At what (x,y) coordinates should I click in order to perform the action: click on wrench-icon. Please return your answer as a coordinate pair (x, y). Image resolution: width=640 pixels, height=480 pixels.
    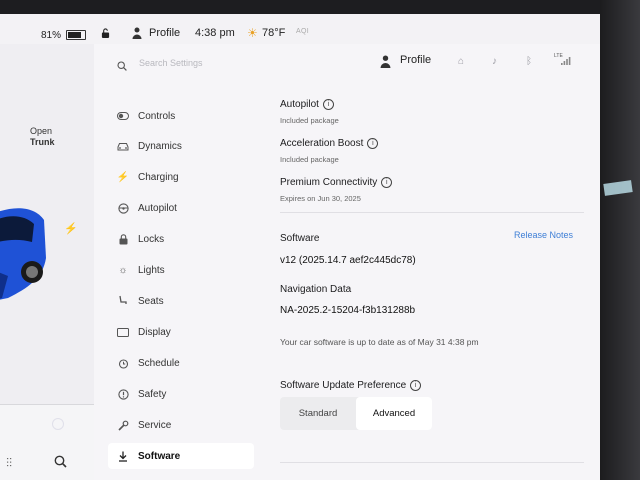
    Looking at the image, I should click on (123, 425).